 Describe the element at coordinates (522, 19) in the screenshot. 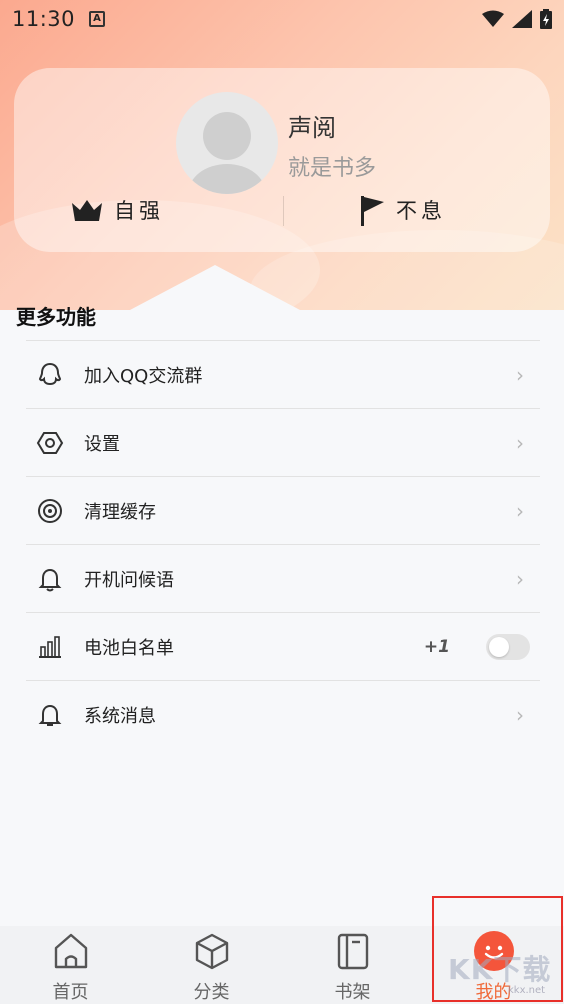

I see `signal-icon` at that location.